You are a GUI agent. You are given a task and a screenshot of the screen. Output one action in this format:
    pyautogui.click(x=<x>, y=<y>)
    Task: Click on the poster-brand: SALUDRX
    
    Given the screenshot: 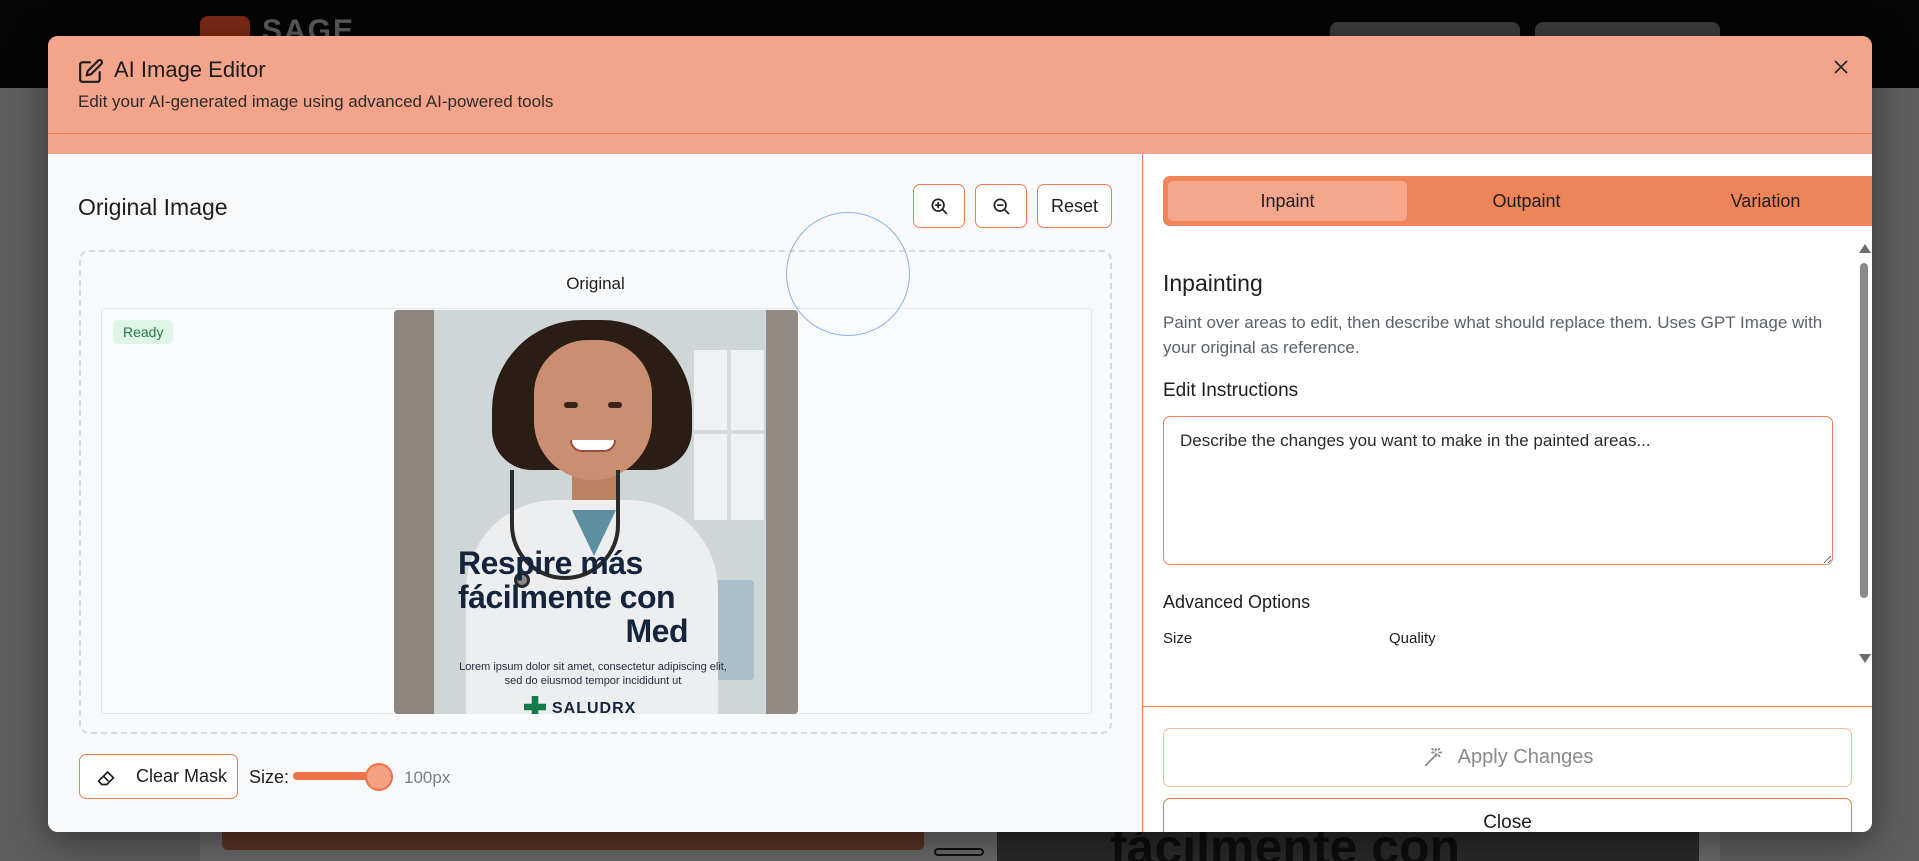 What is the action you would take?
    pyautogui.click(x=589, y=704)
    